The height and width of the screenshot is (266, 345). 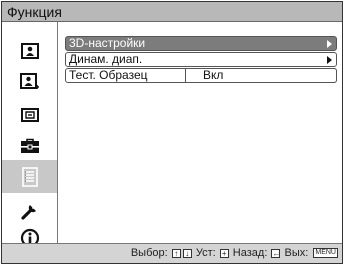 I want to click on setup-icon, so click(x=29, y=145).